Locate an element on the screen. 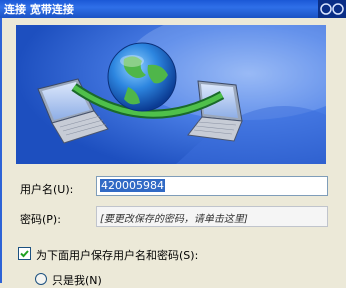  password-placeholder: [要更改保存的密码，请单击这里] is located at coordinates (174, 219).